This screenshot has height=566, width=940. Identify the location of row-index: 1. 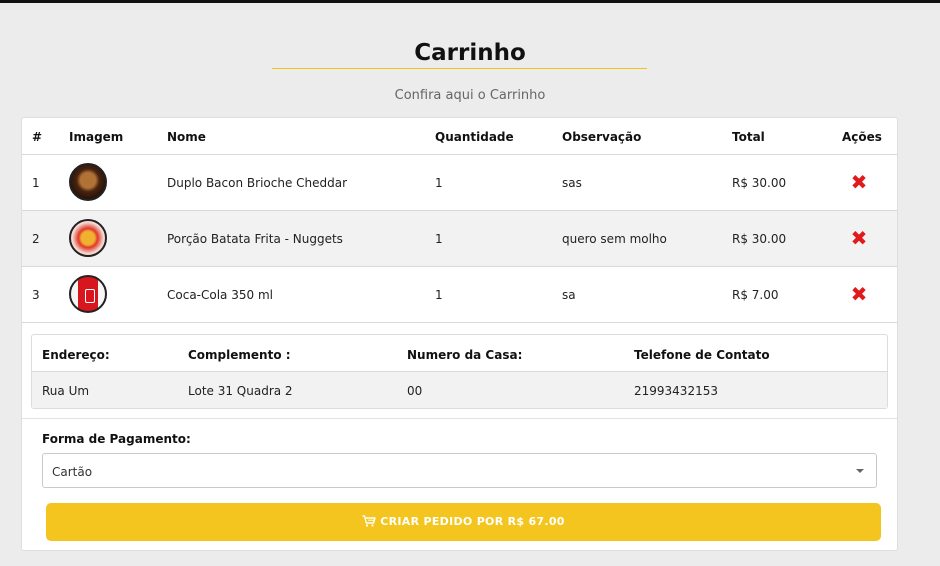
(36, 183).